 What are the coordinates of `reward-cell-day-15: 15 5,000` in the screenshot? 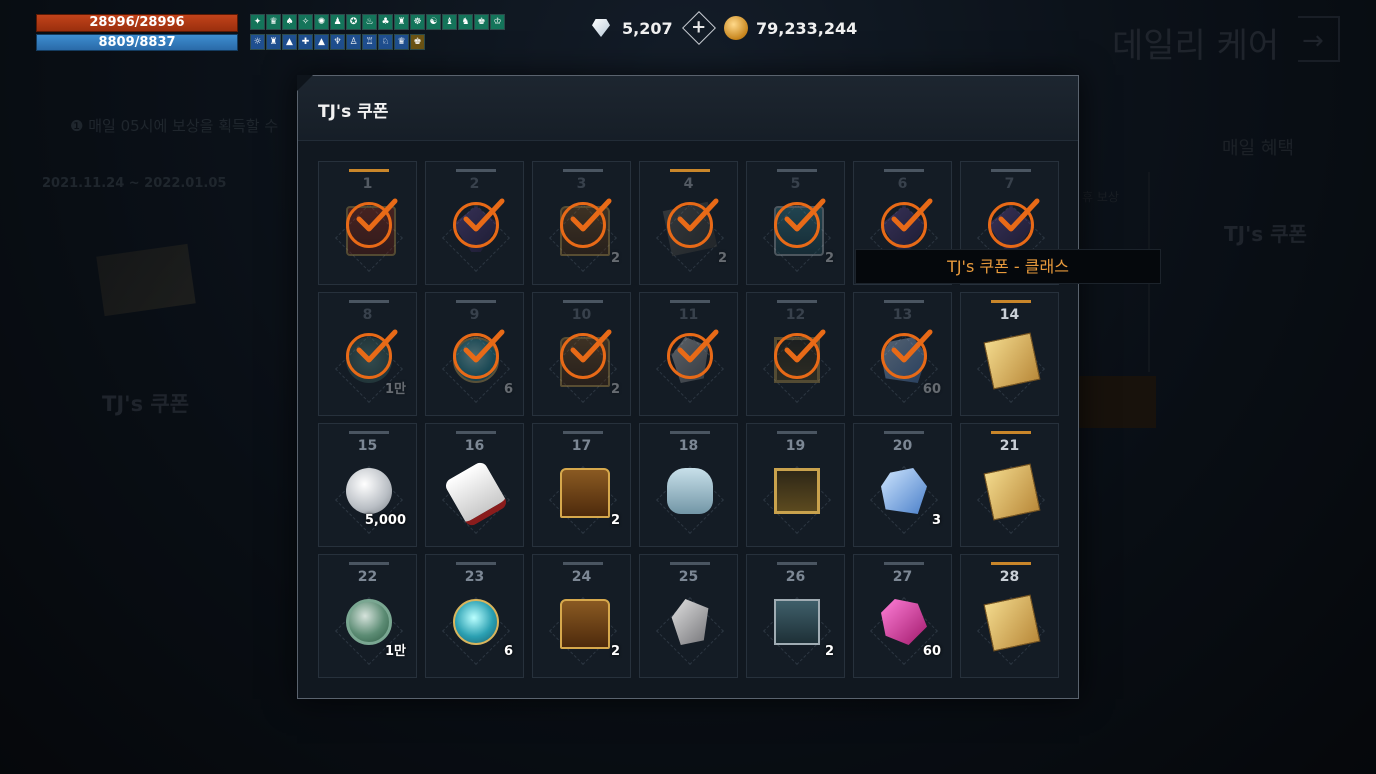 It's located at (367, 485).